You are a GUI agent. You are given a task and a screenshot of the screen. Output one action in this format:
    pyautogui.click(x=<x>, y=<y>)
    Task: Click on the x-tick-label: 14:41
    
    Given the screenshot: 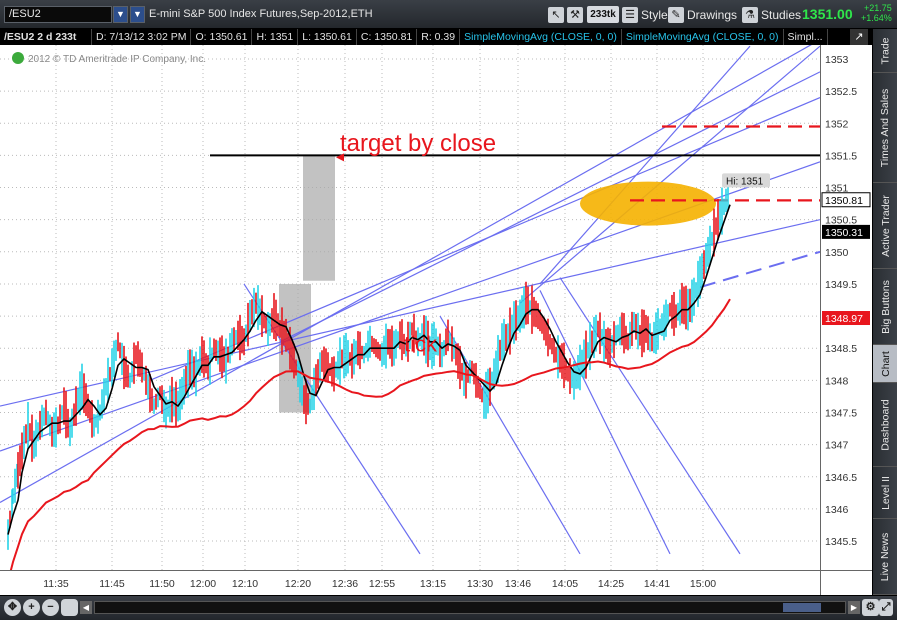 What is the action you would take?
    pyautogui.click(x=657, y=584)
    